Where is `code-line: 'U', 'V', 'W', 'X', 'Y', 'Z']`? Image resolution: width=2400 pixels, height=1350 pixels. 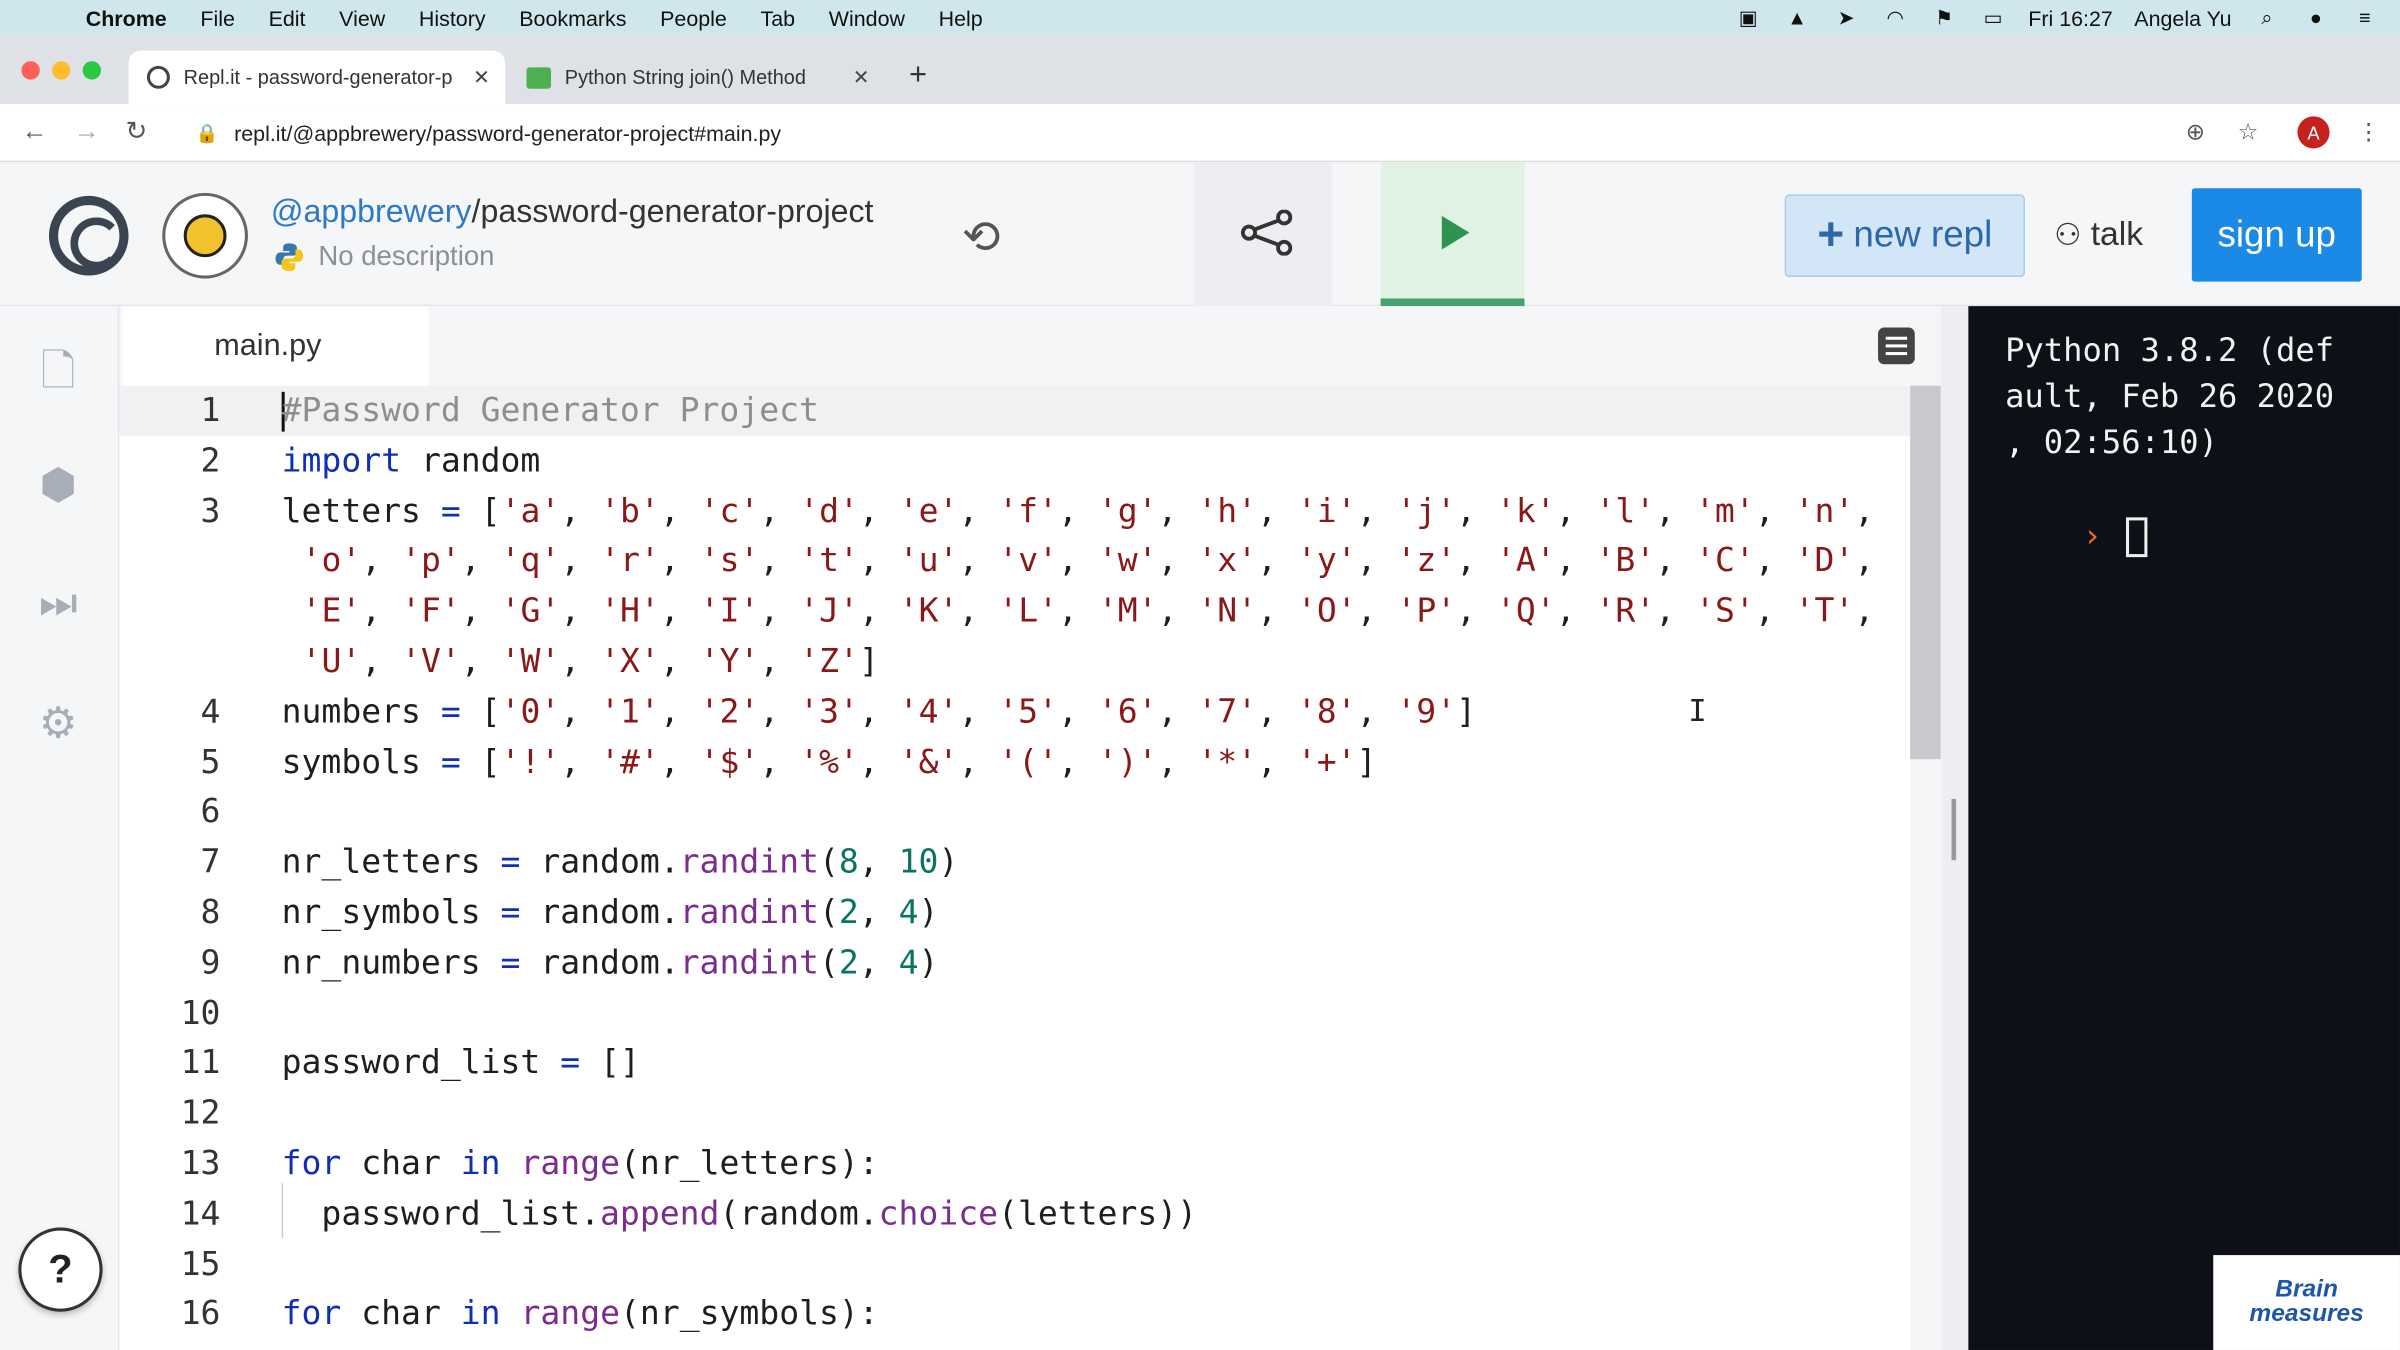
code-line: 'U', 'V', 'W', 'X', 'Y', 'Z'] is located at coordinates (1014, 662).